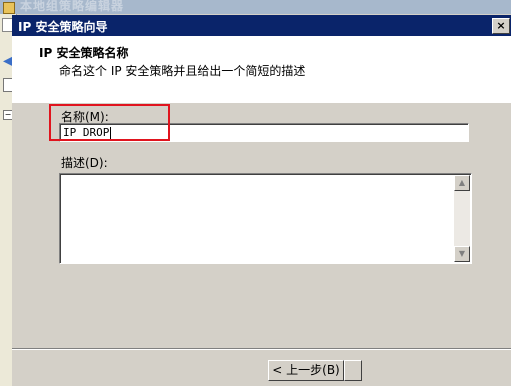 Image resolution: width=511 pixels, height=386 pixels. Describe the element at coordinates (462, 218) in the screenshot. I see `description-scrollbar: ▲ ▼` at that location.